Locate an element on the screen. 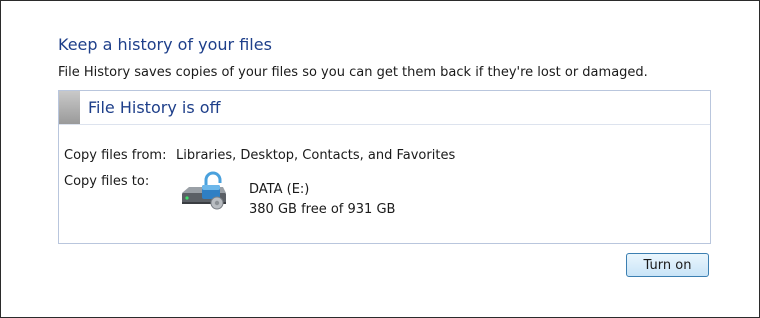 The height and width of the screenshot is (318, 760). drive-free-space: 380 GB free of 931 GB is located at coordinates (322, 209).